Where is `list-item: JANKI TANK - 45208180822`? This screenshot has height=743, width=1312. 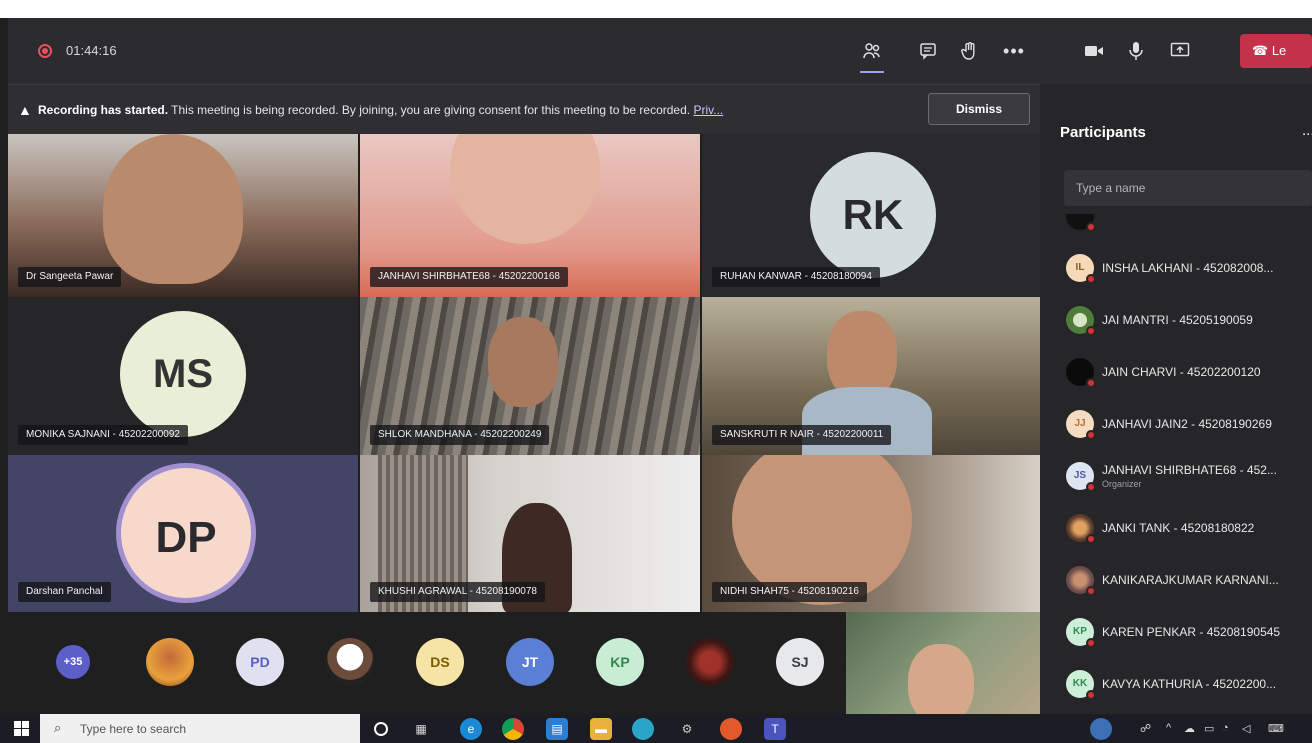 list-item: JANKI TANK - 45208180822 is located at coordinates (1176, 529).